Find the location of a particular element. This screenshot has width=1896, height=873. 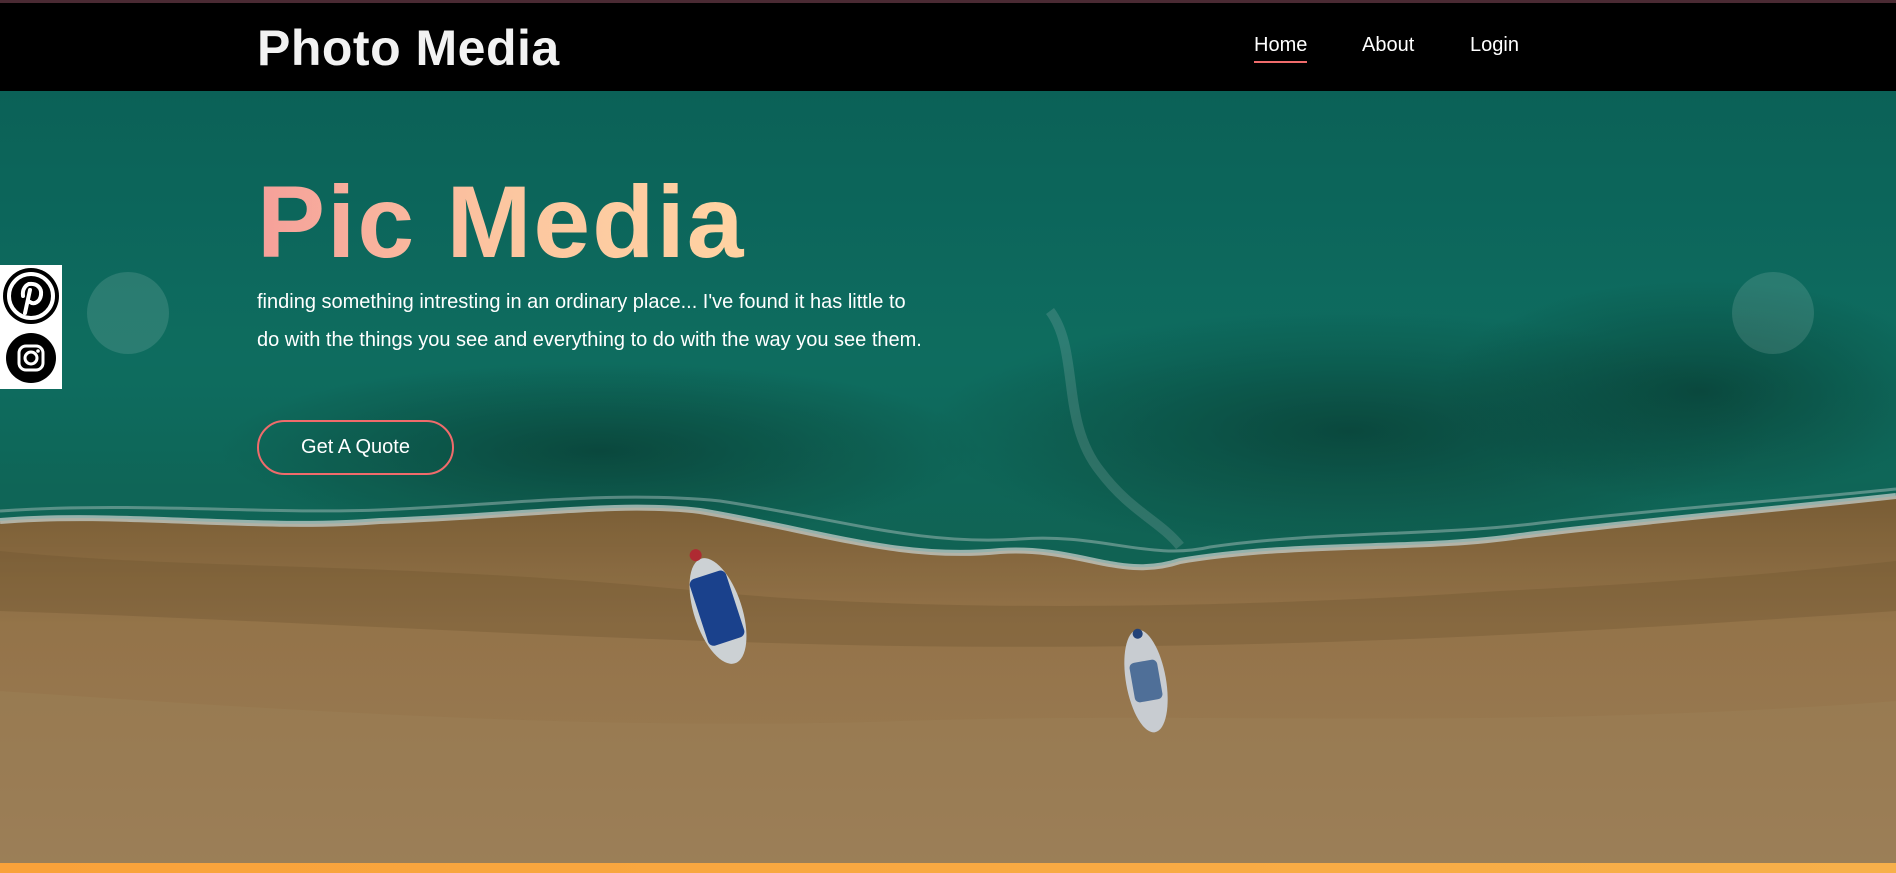

instagram-link is located at coordinates (31, 358).